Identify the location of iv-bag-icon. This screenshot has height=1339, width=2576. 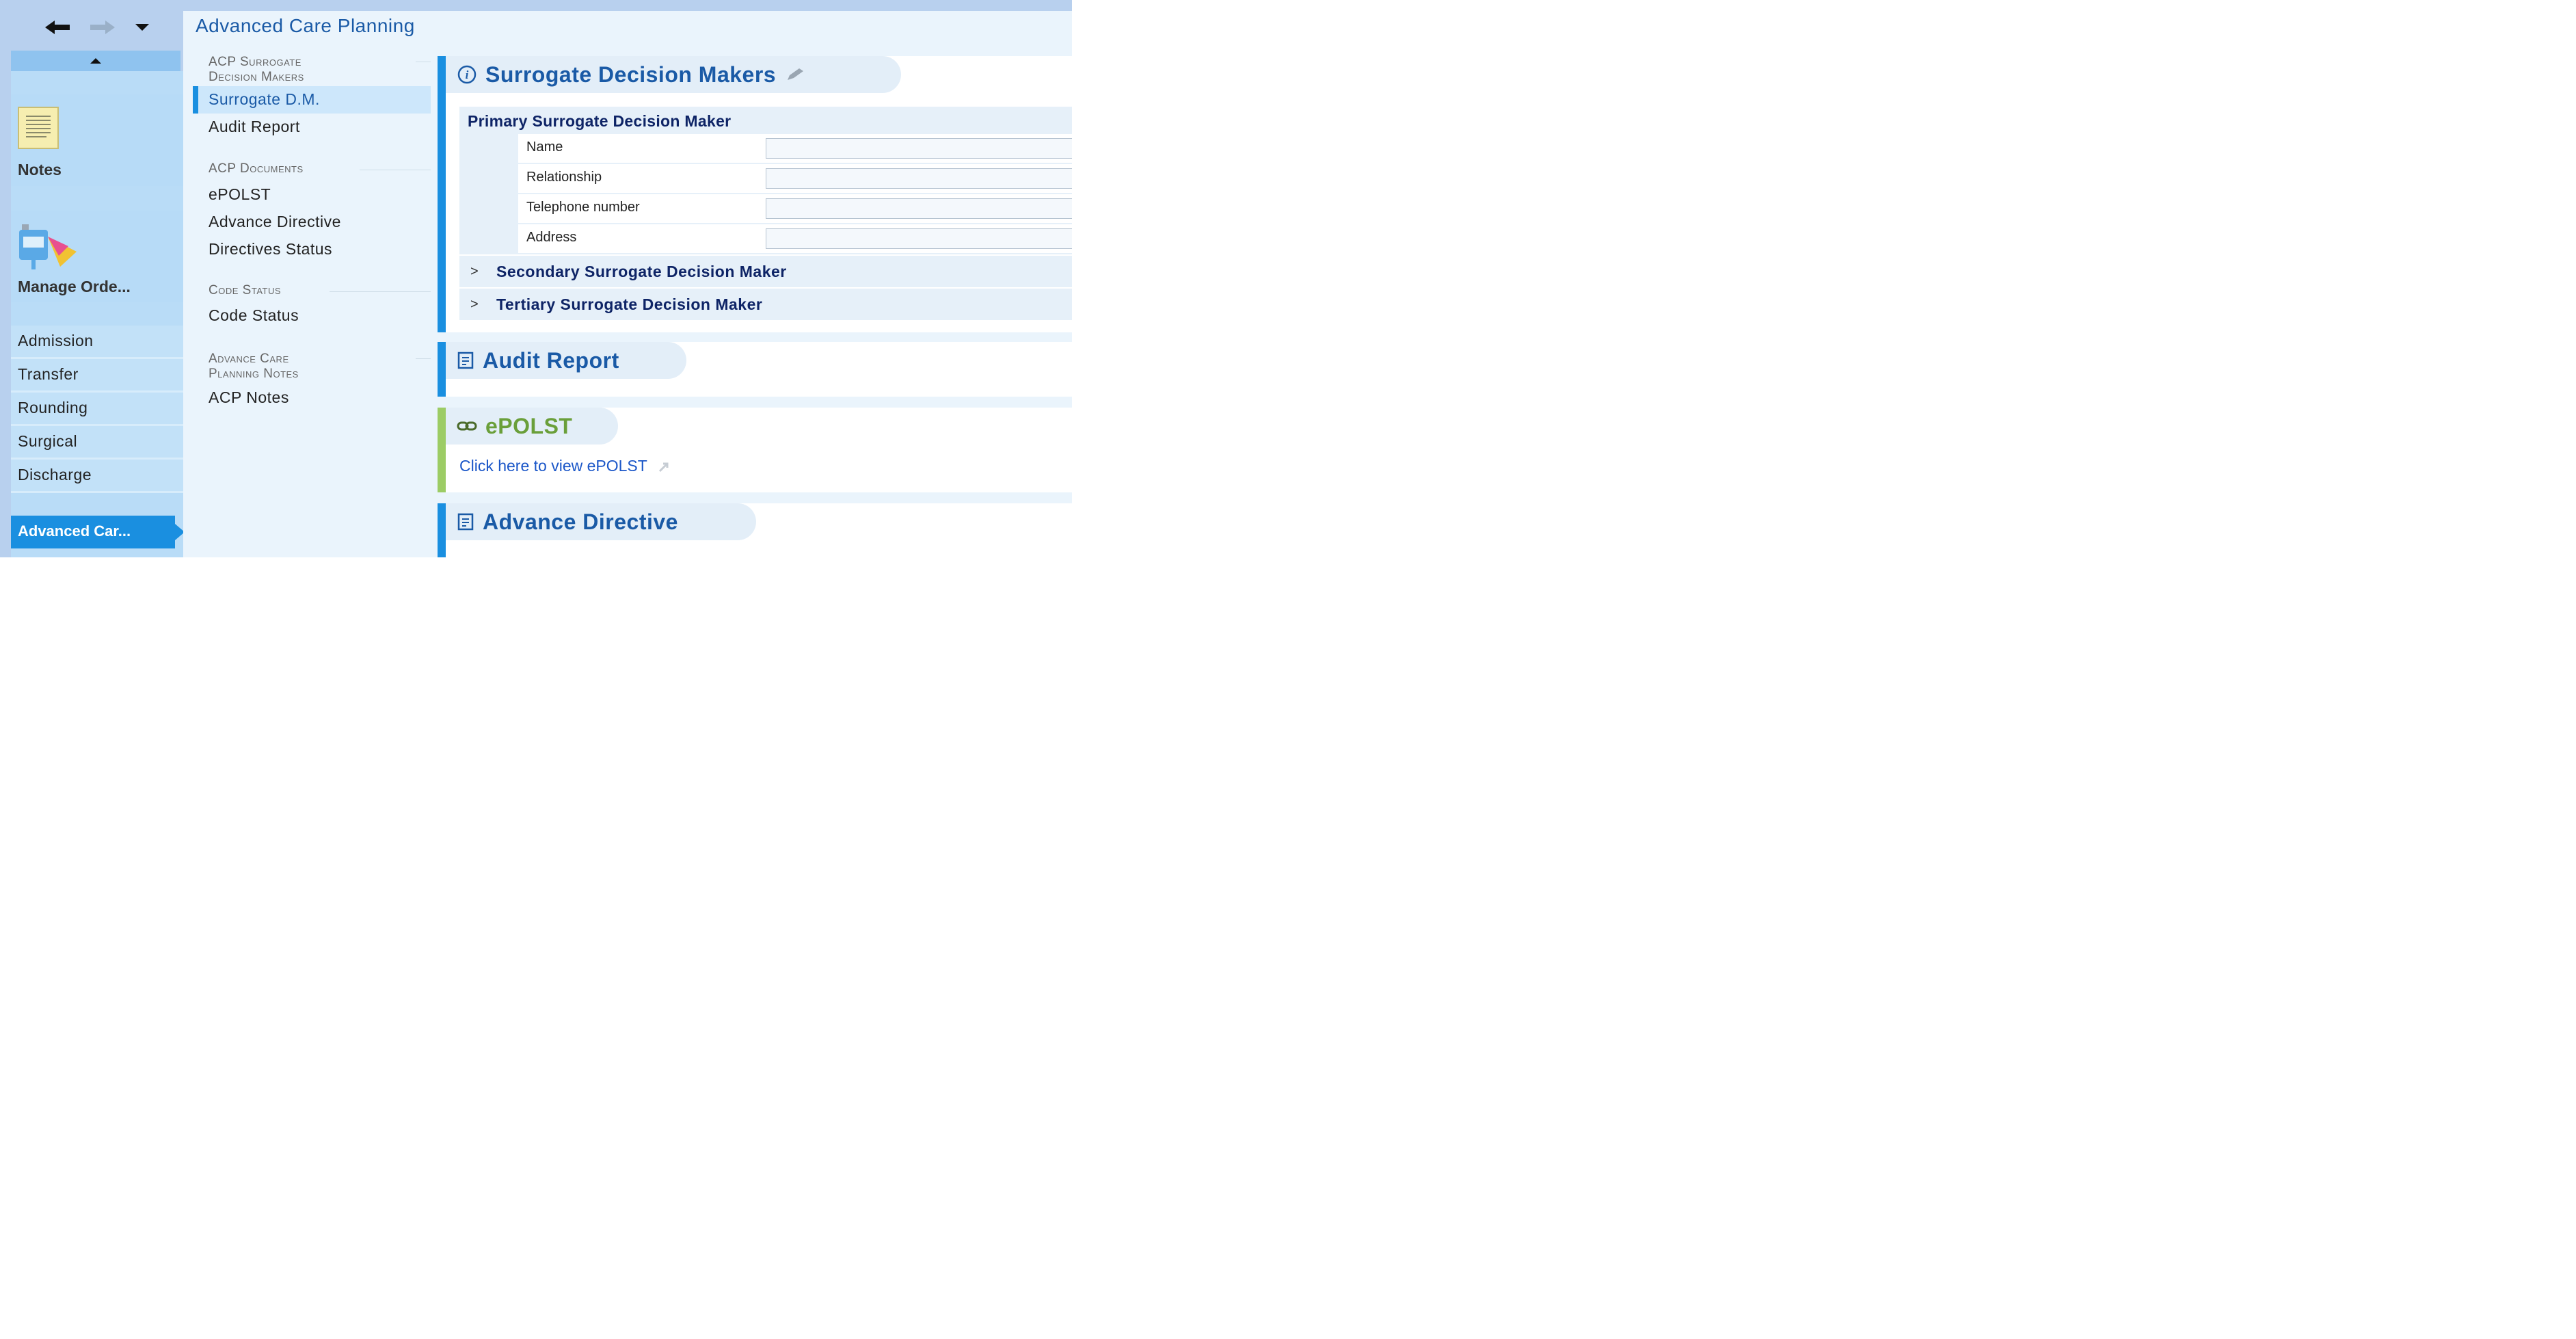
(50, 247).